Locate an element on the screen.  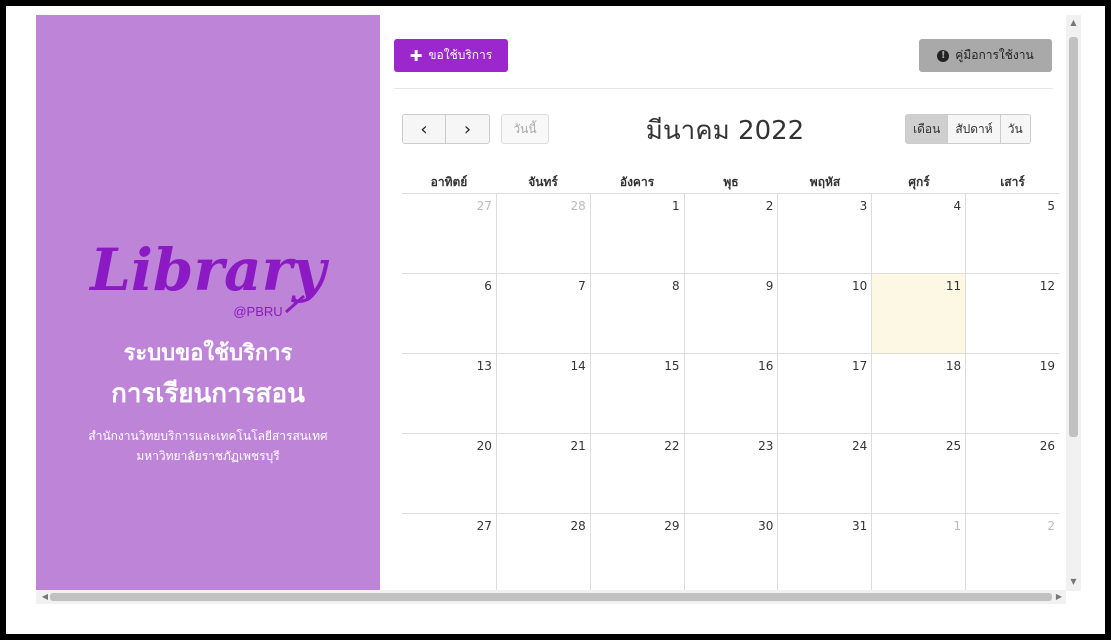
next-month-button: › is located at coordinates (468, 129).